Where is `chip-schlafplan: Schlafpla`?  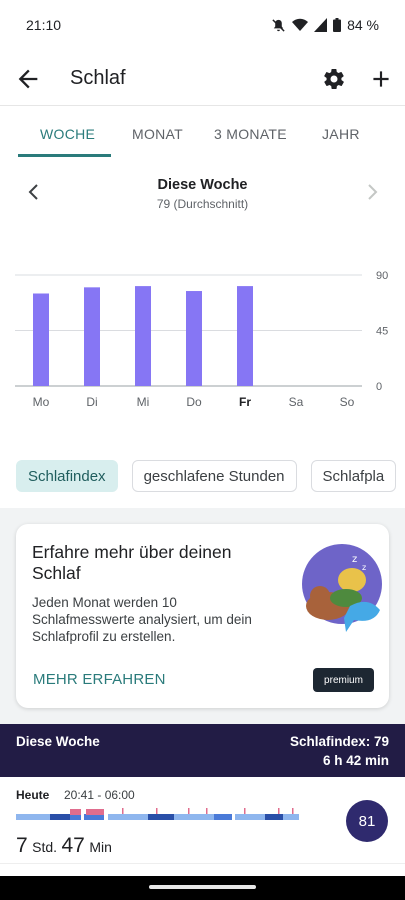 chip-schlafplan: Schlafpla is located at coordinates (353, 476).